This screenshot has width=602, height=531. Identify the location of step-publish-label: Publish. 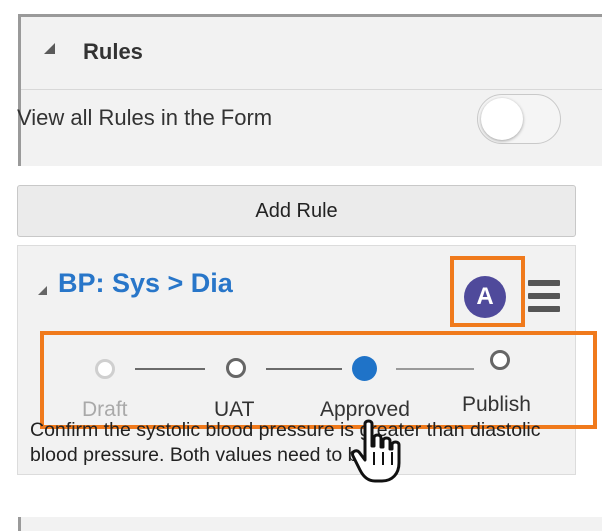
(496, 404).